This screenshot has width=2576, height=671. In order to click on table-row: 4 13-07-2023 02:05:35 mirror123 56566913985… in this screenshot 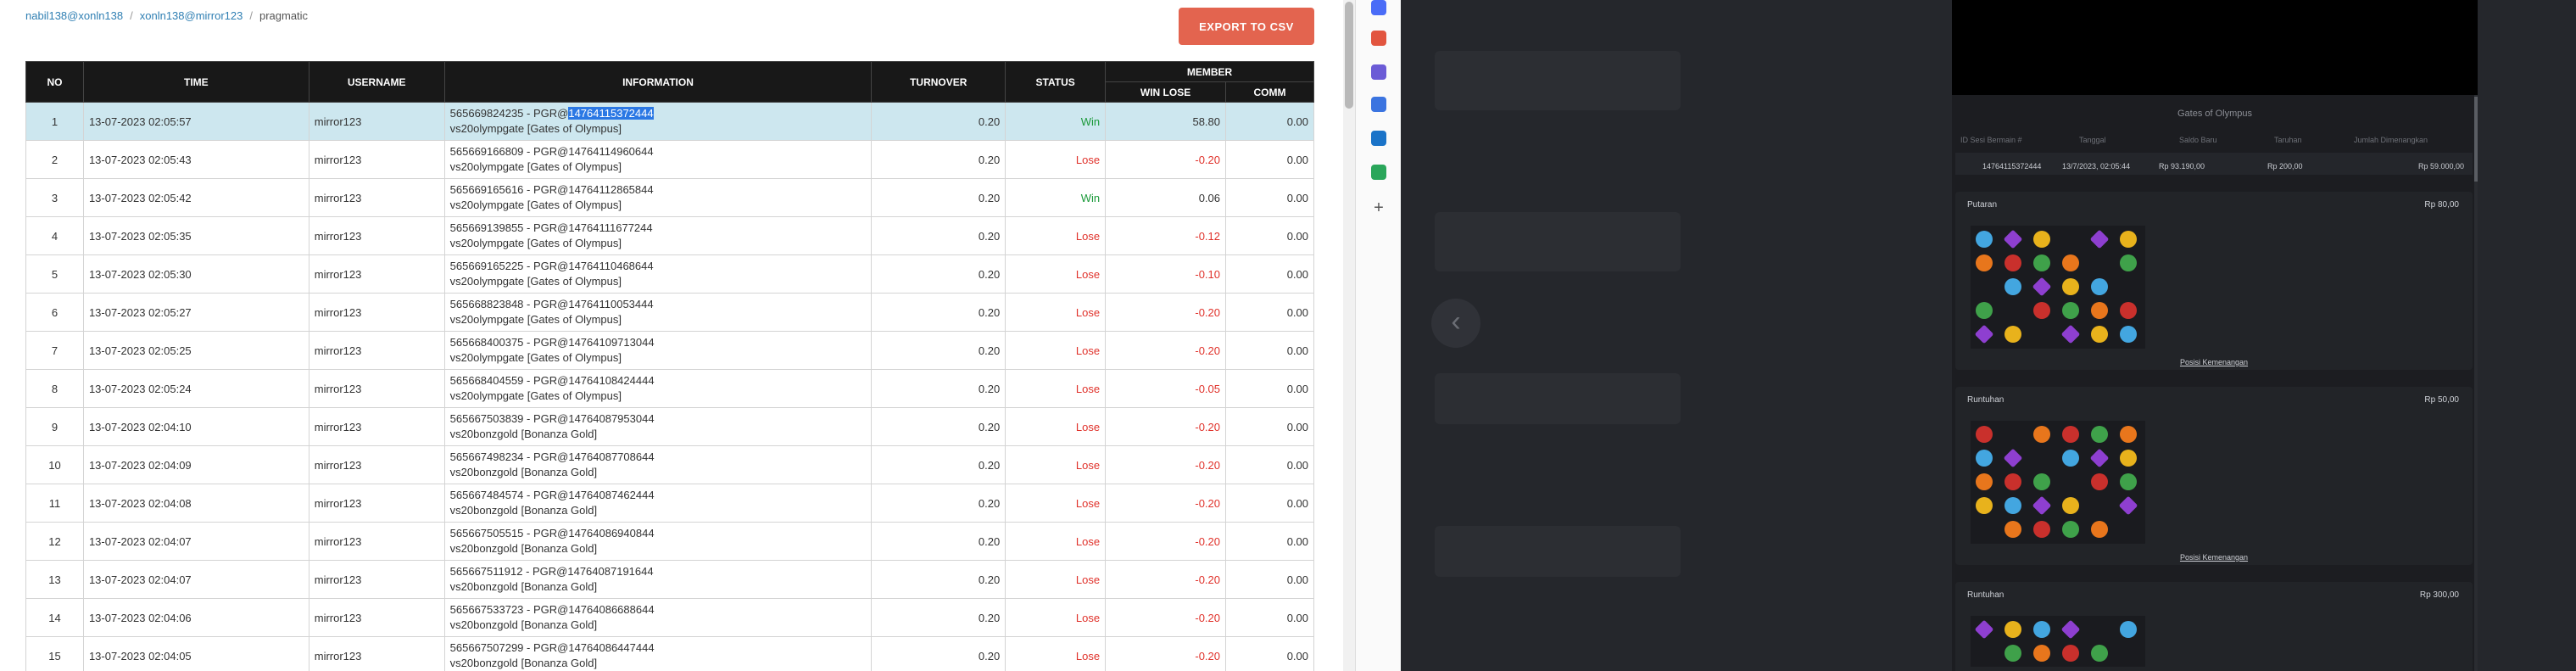, I will do `click(669, 235)`.